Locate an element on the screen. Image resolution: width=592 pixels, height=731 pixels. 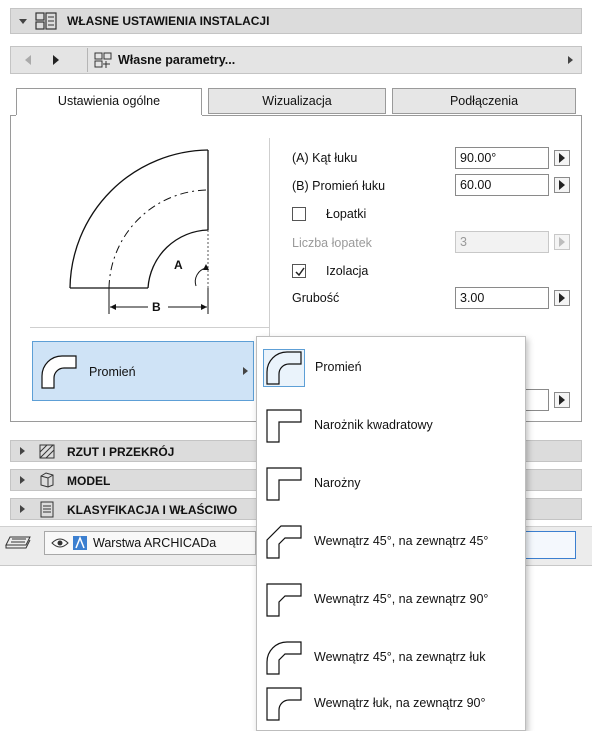
vane-count-arrow-button is located at coordinates (562, 242).